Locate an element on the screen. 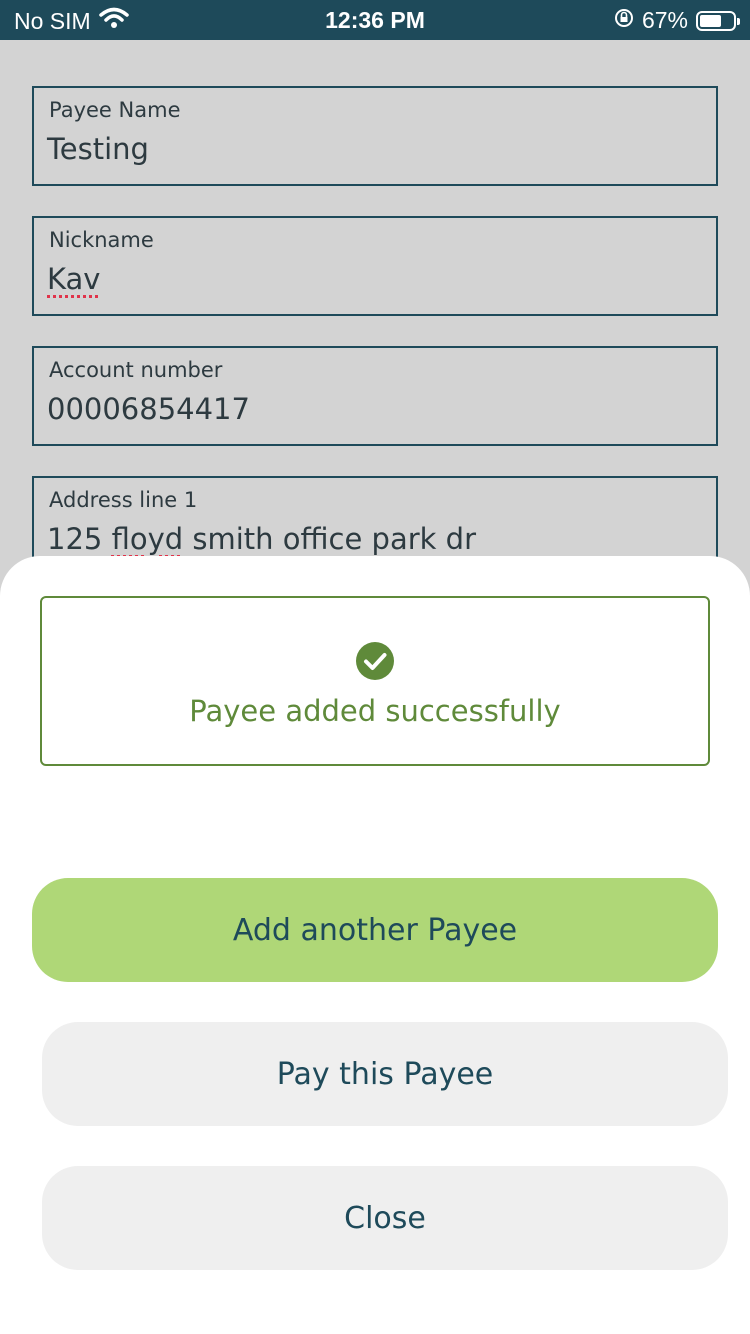 The height and width of the screenshot is (1334, 750). field-value: 125 floyd smith office park dr is located at coordinates (261, 539).